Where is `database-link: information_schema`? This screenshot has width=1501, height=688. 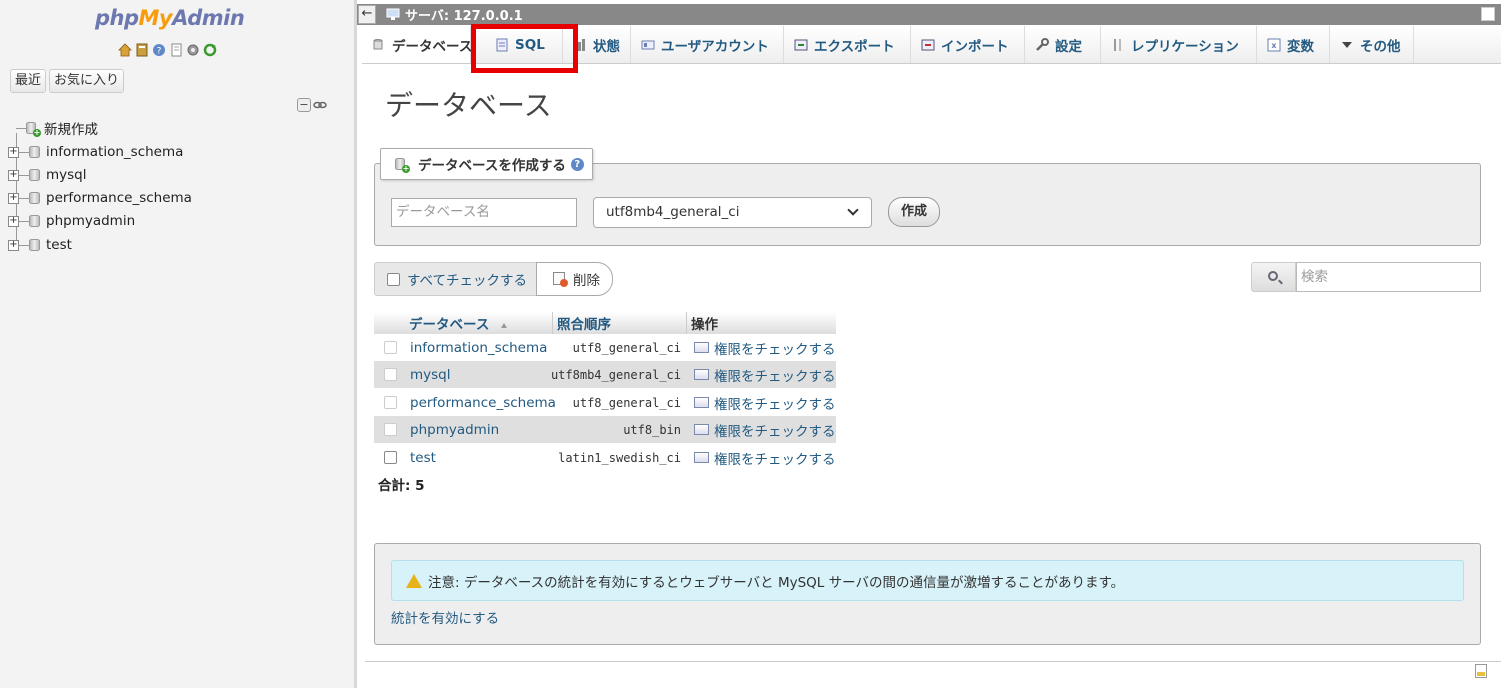 database-link: information_schema is located at coordinates (478, 348).